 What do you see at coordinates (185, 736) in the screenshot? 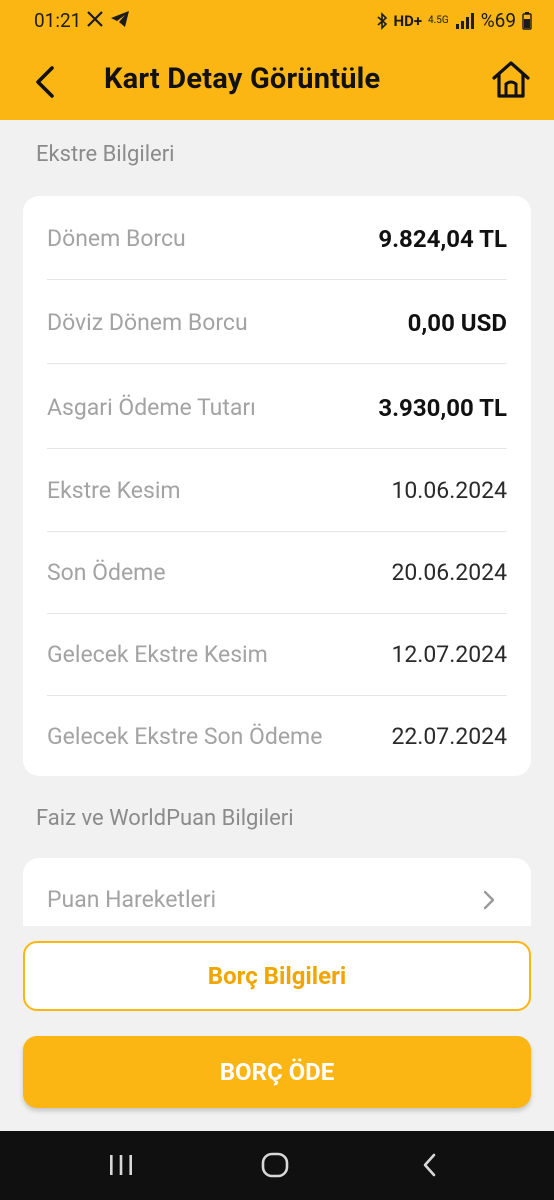
I see `row-label: Gelecek Ekstre Son Ödeme` at bounding box center [185, 736].